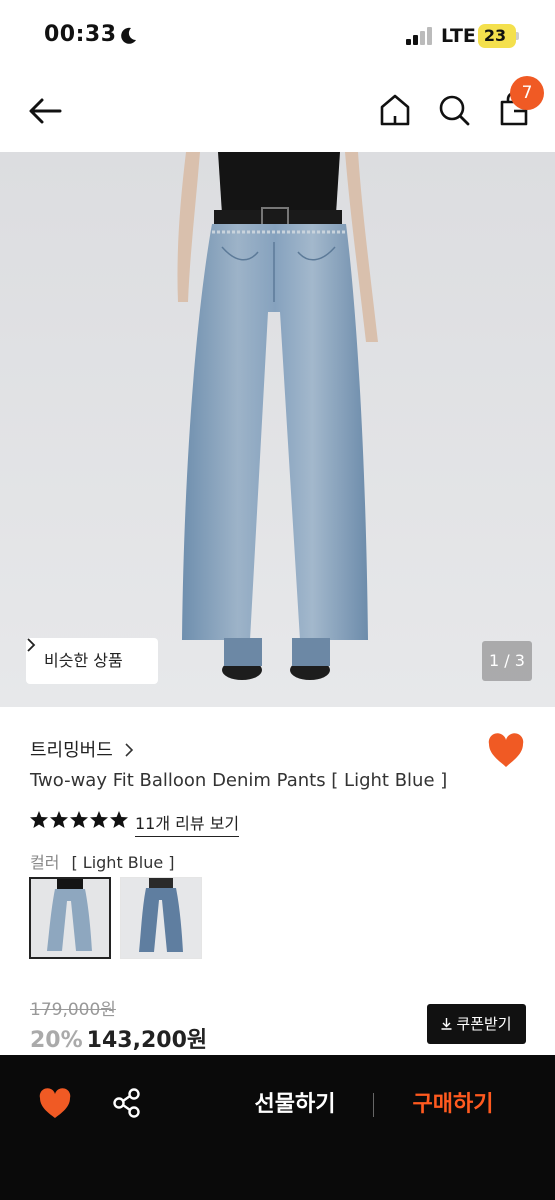 The image size is (555, 1200). I want to click on home-icon, so click(395, 110).